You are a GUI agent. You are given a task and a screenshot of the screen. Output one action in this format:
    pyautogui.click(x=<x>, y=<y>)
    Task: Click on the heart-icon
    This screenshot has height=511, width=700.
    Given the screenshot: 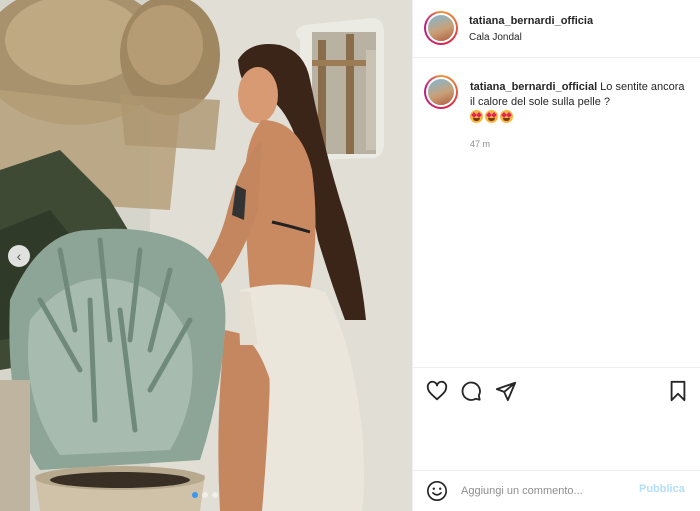 What is the action you would take?
    pyautogui.click(x=437, y=390)
    